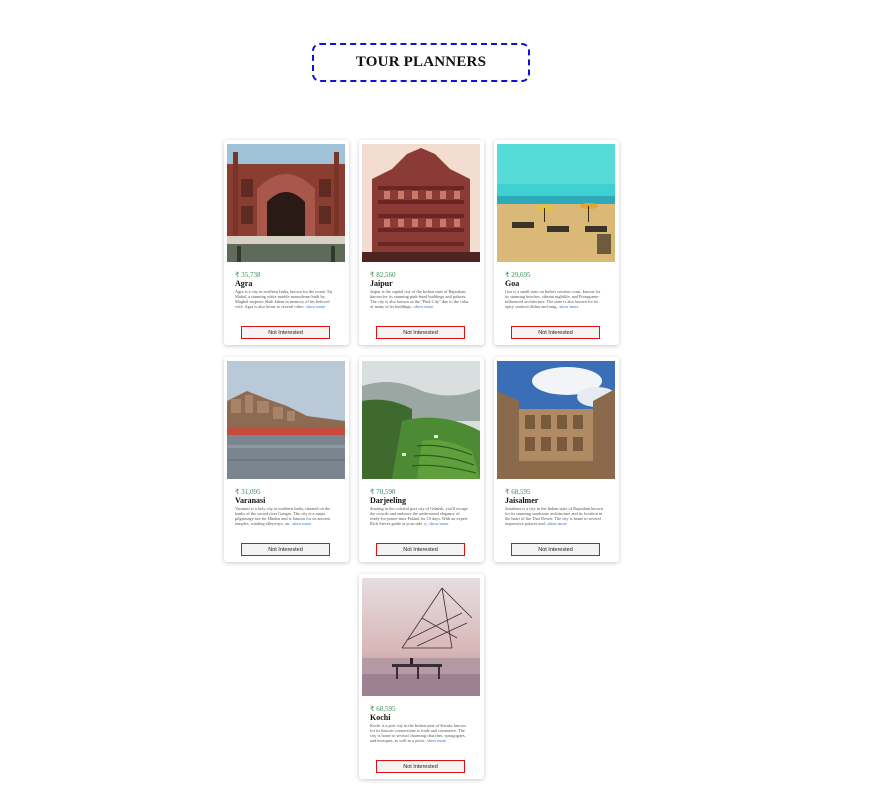 Image resolution: width=877 pixels, height=797 pixels. What do you see at coordinates (248, 275) in the screenshot?
I see `tour-price: ₹ 35,738` at bounding box center [248, 275].